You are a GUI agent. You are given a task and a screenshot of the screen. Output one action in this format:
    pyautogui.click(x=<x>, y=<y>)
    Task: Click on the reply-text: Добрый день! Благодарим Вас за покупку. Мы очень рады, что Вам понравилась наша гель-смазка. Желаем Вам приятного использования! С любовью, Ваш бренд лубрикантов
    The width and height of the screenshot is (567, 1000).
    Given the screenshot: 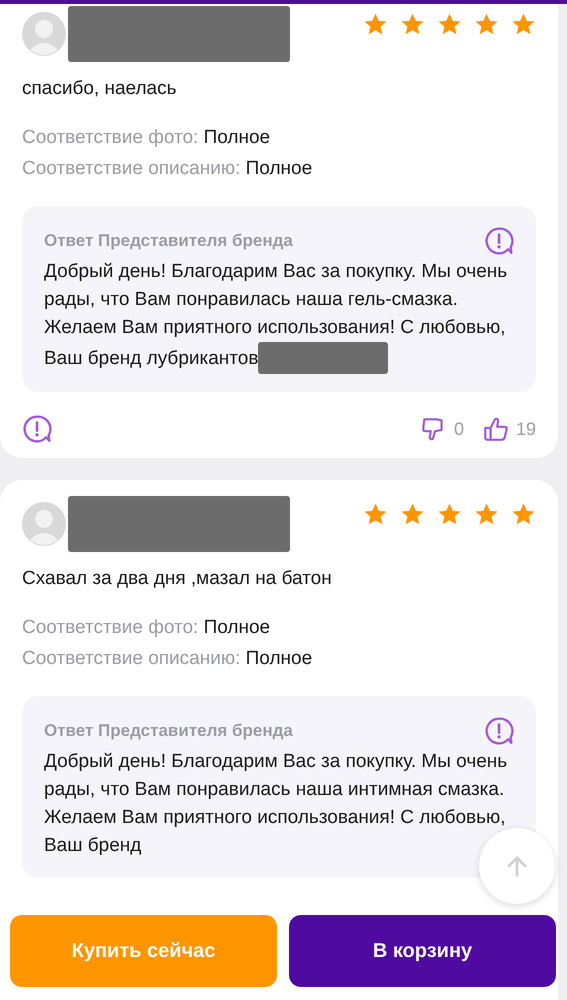 What is the action you would take?
    pyautogui.click(x=279, y=316)
    